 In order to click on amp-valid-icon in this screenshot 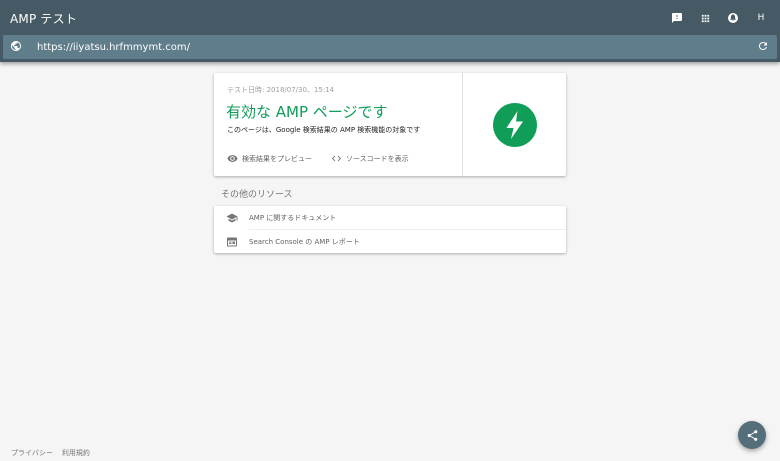, I will do `click(514, 124)`.